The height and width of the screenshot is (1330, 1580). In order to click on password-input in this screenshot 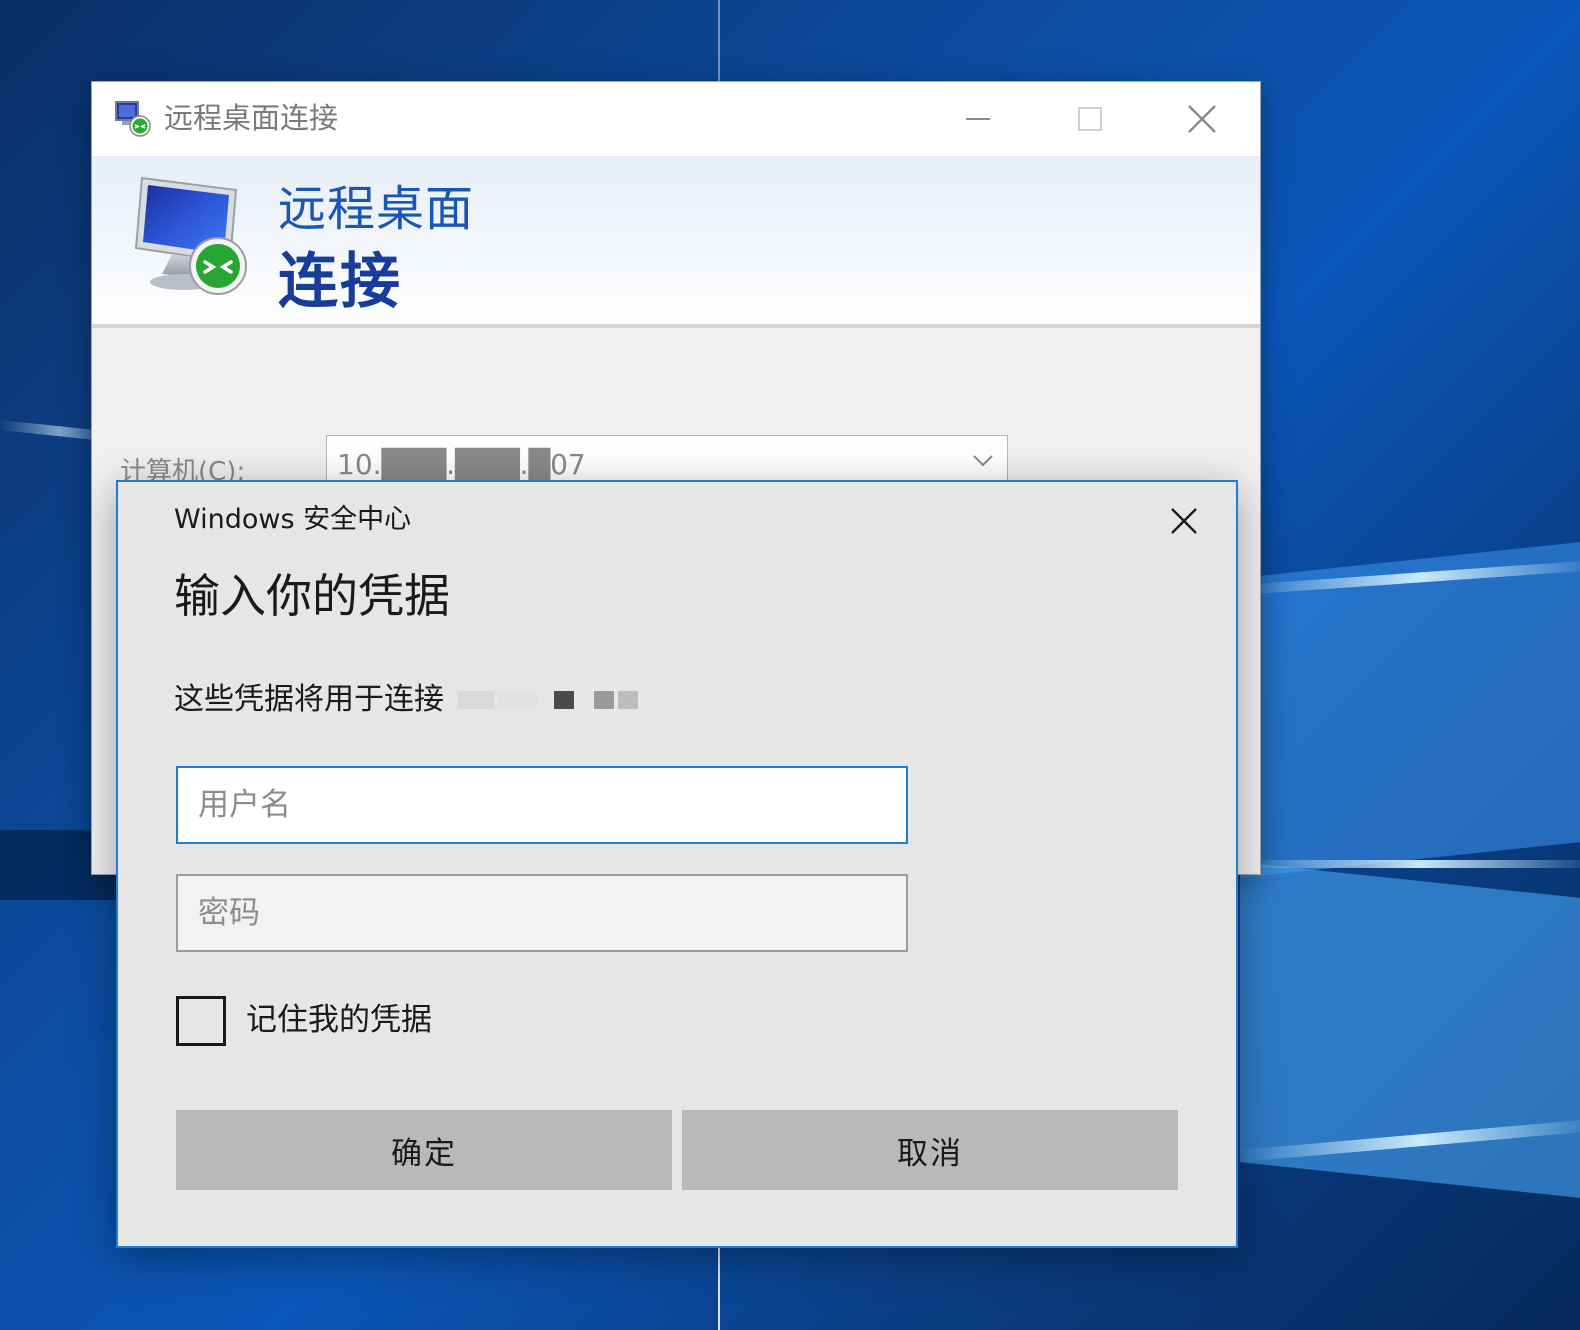, I will do `click(542, 913)`.